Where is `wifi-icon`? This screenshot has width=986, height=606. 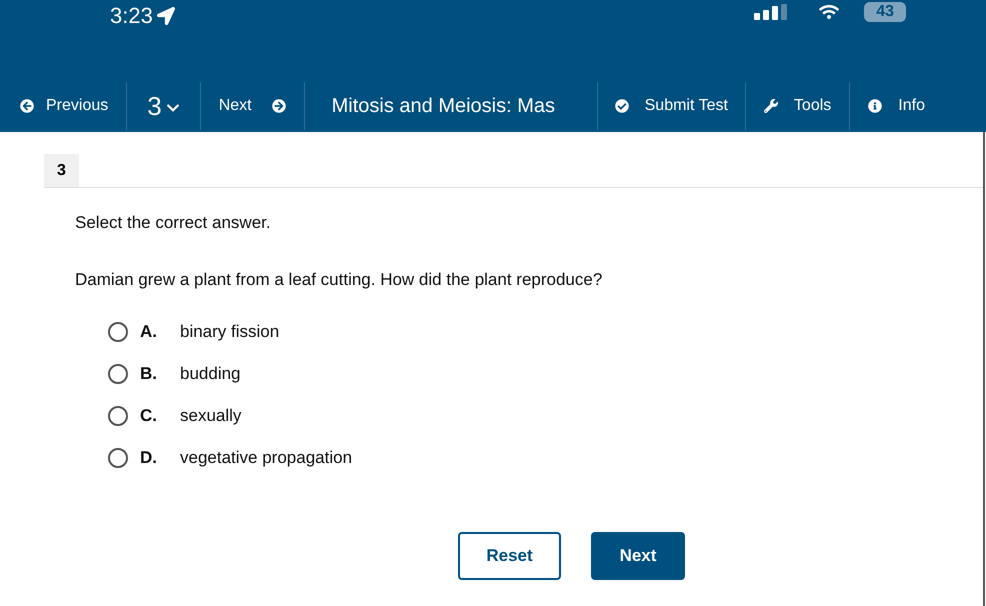
wifi-icon is located at coordinates (829, 12).